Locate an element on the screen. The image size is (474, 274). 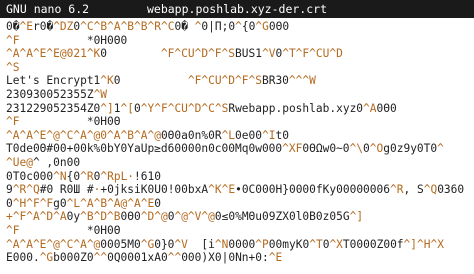
title-bar: GNU nano 6.2 webapp.poshlab.xyz-der.crt is located at coordinates (237, 9).